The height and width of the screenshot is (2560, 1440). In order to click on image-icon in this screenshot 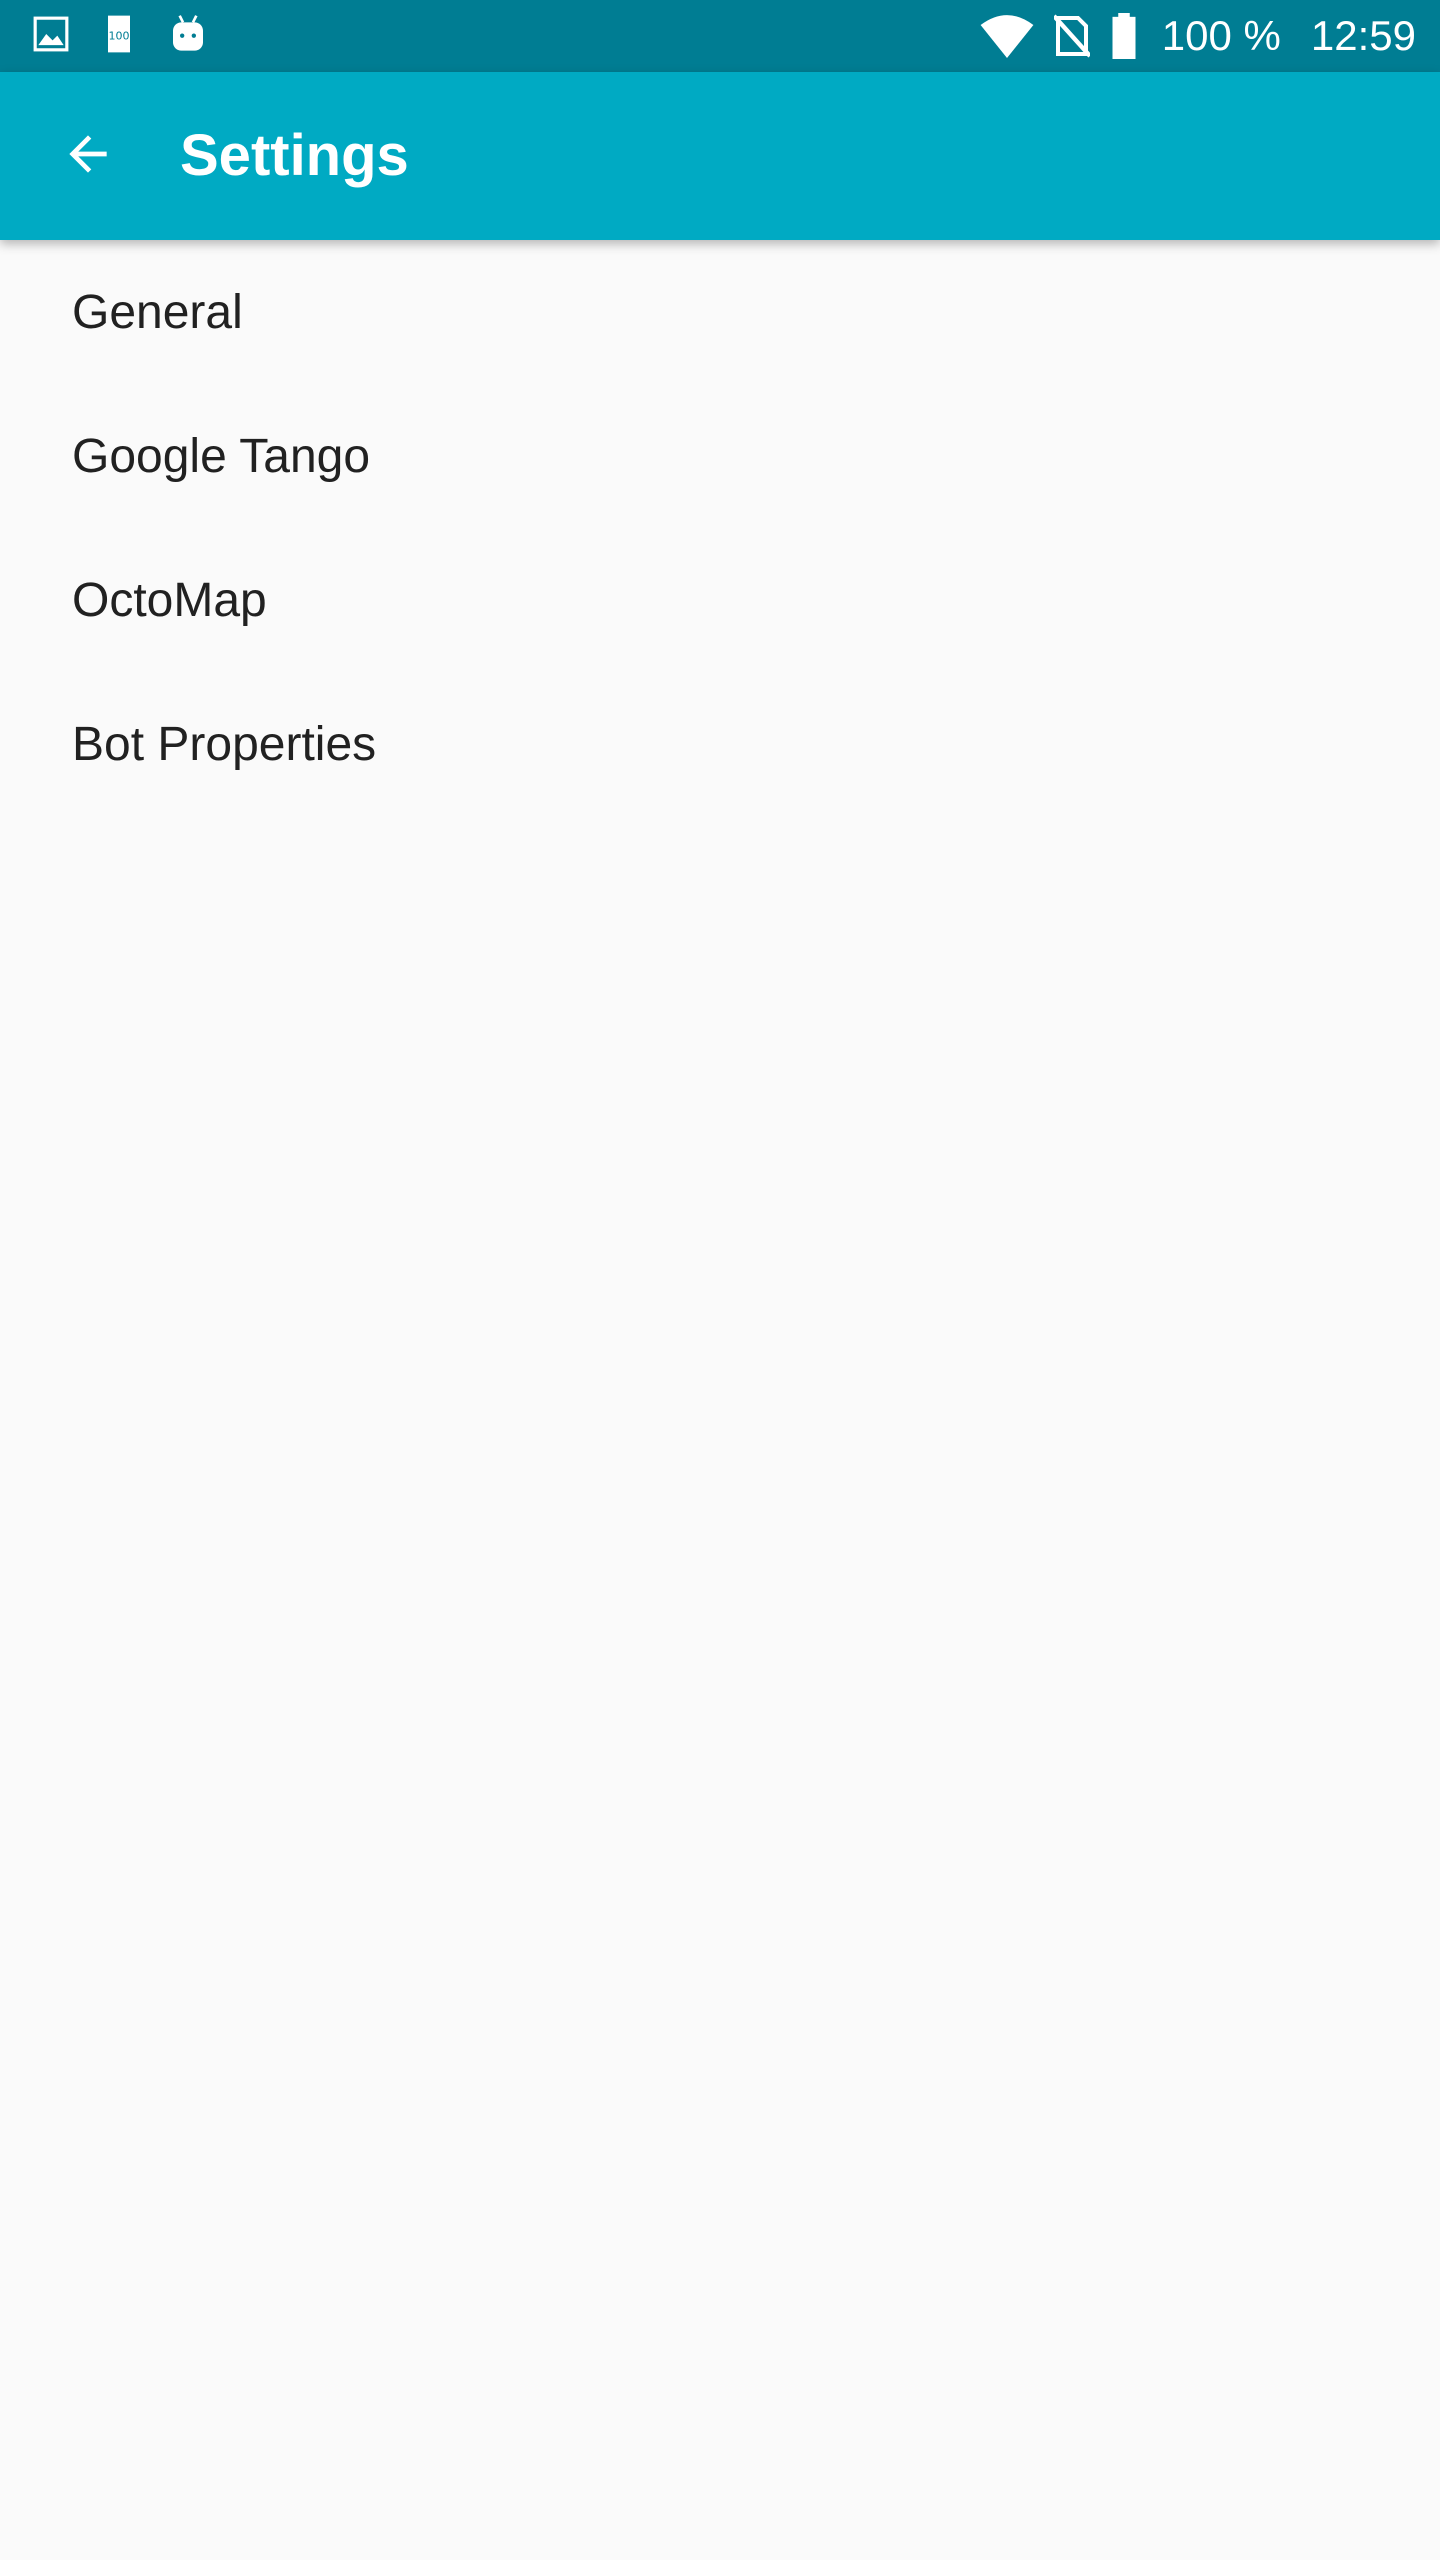, I will do `click(51, 36)`.